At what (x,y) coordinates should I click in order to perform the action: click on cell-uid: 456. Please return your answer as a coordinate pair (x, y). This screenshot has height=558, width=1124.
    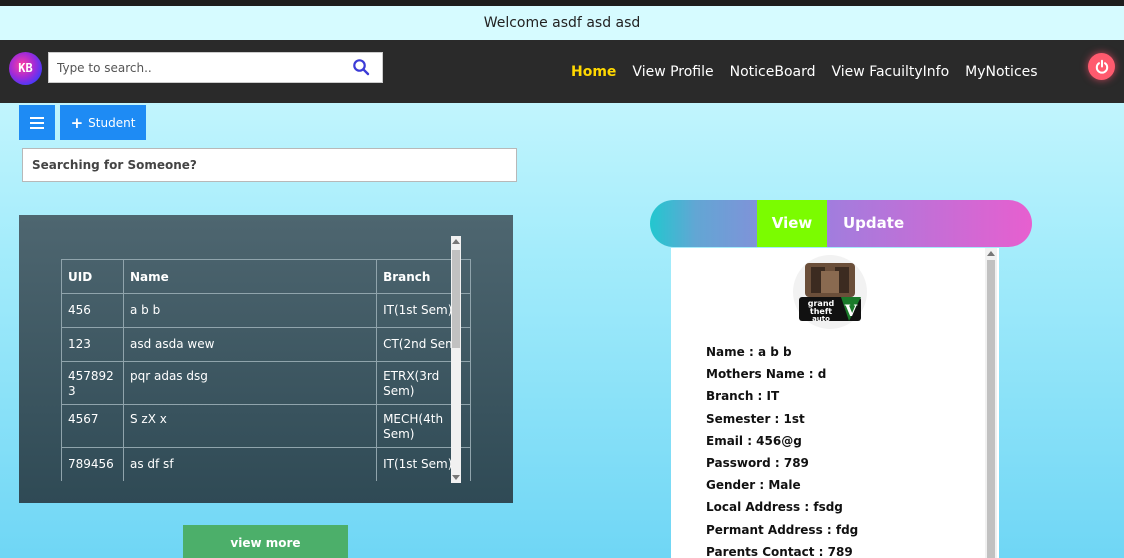
    Looking at the image, I should click on (92, 310).